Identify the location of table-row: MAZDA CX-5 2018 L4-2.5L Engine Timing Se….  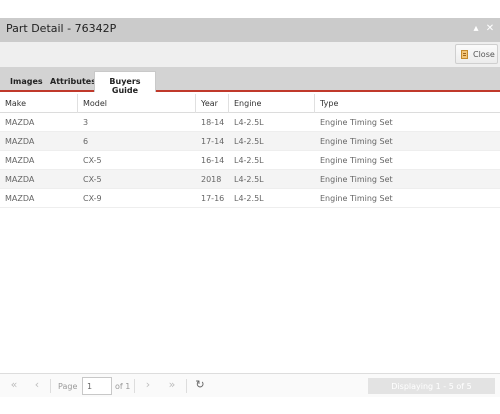
(250, 179).